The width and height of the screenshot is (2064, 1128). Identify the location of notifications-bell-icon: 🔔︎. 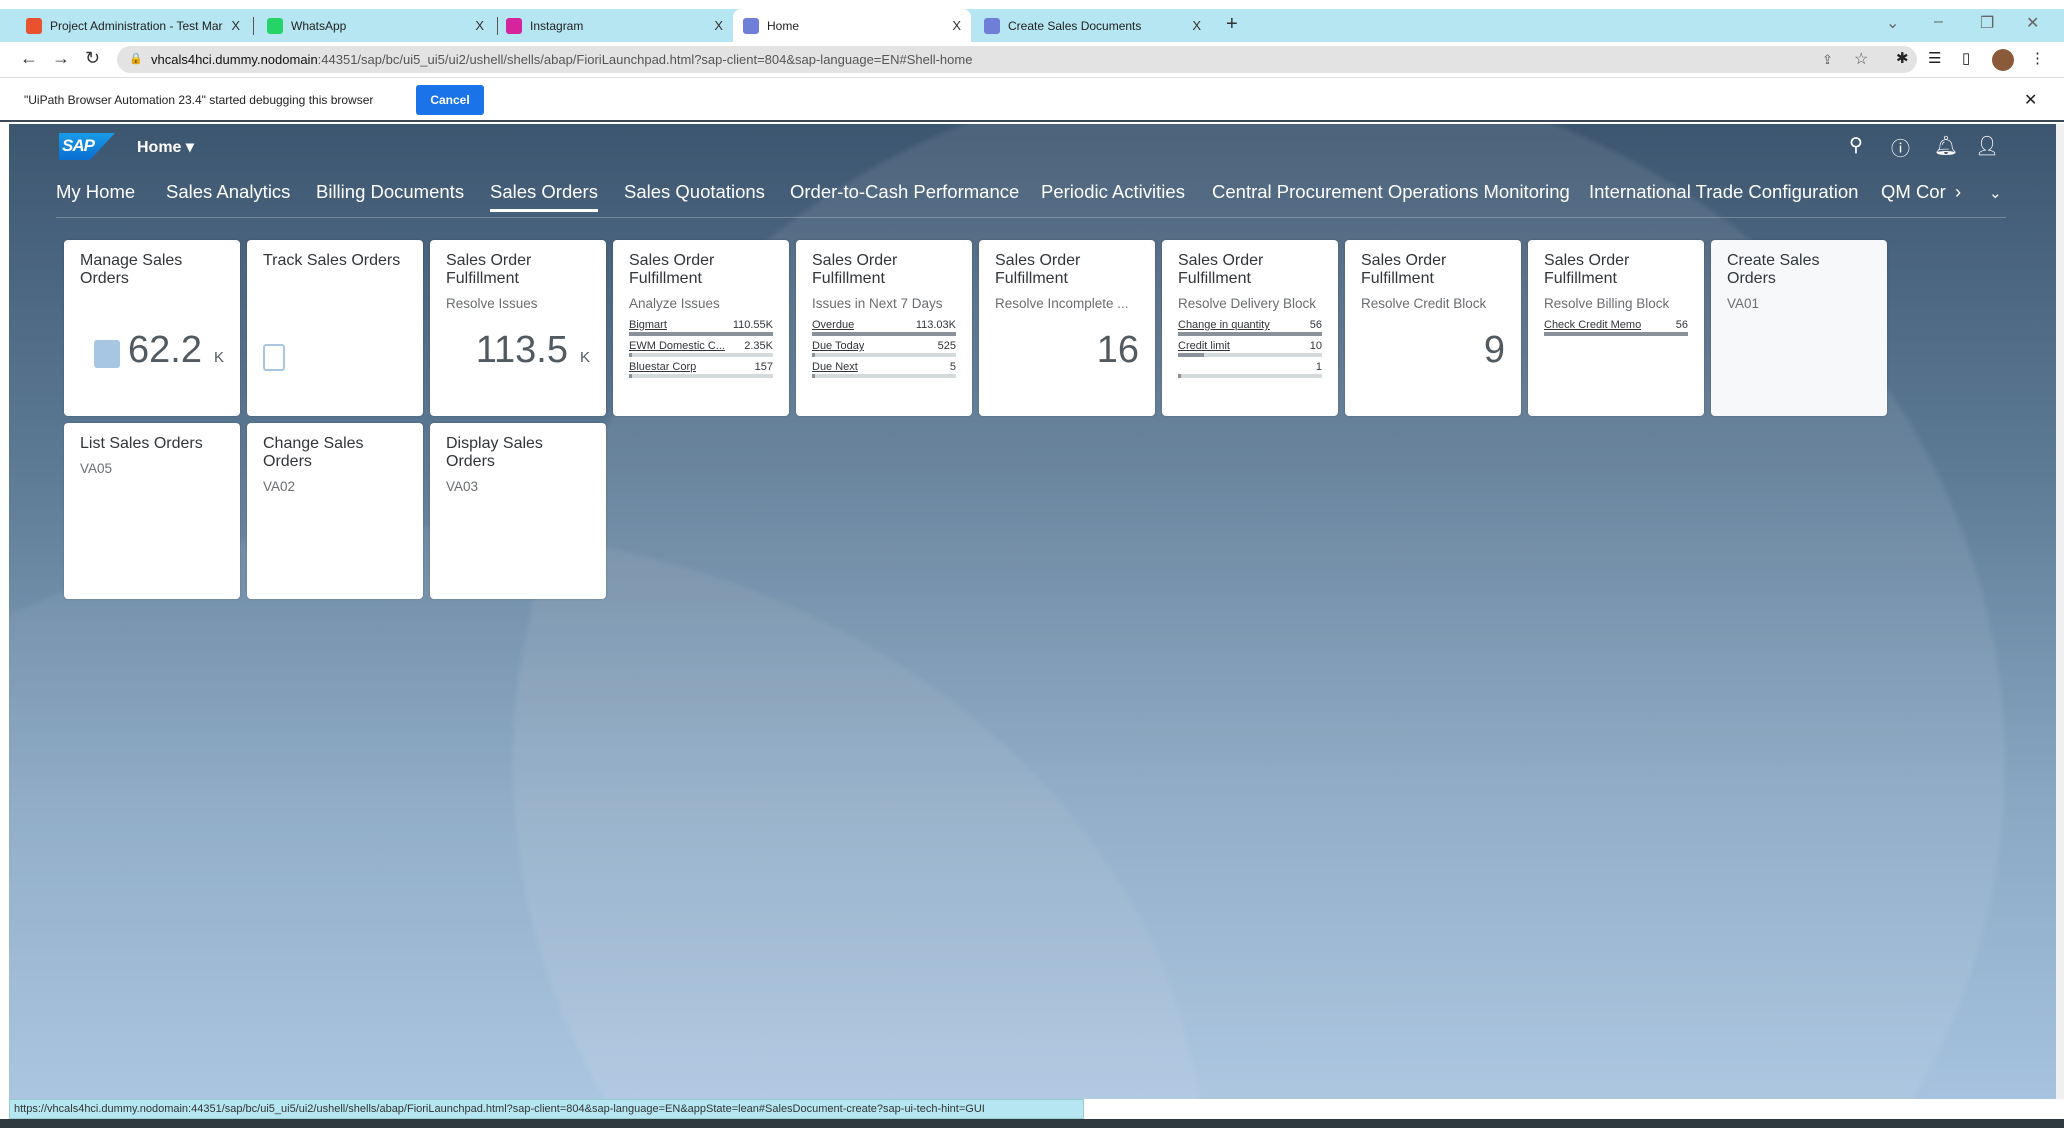
(1946, 146).